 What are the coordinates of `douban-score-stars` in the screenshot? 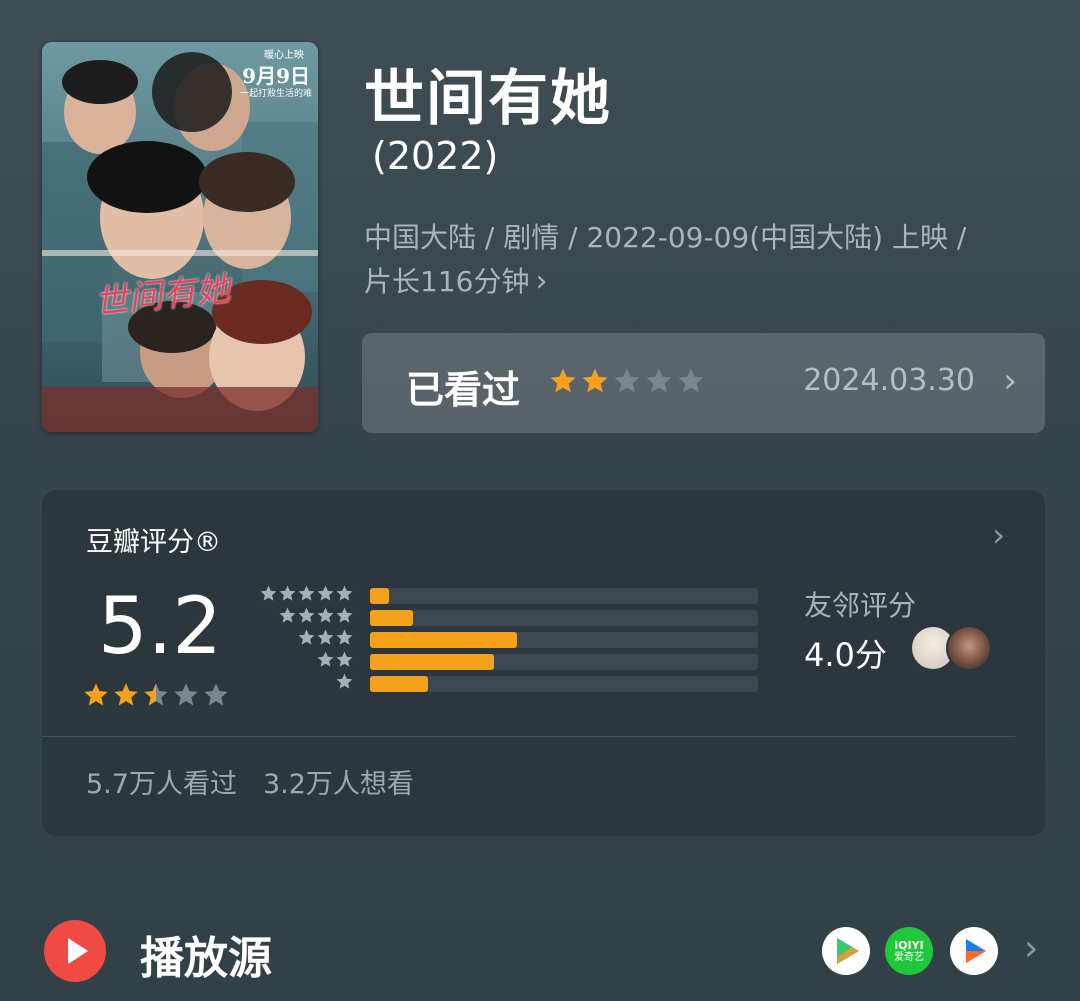 It's located at (157, 697).